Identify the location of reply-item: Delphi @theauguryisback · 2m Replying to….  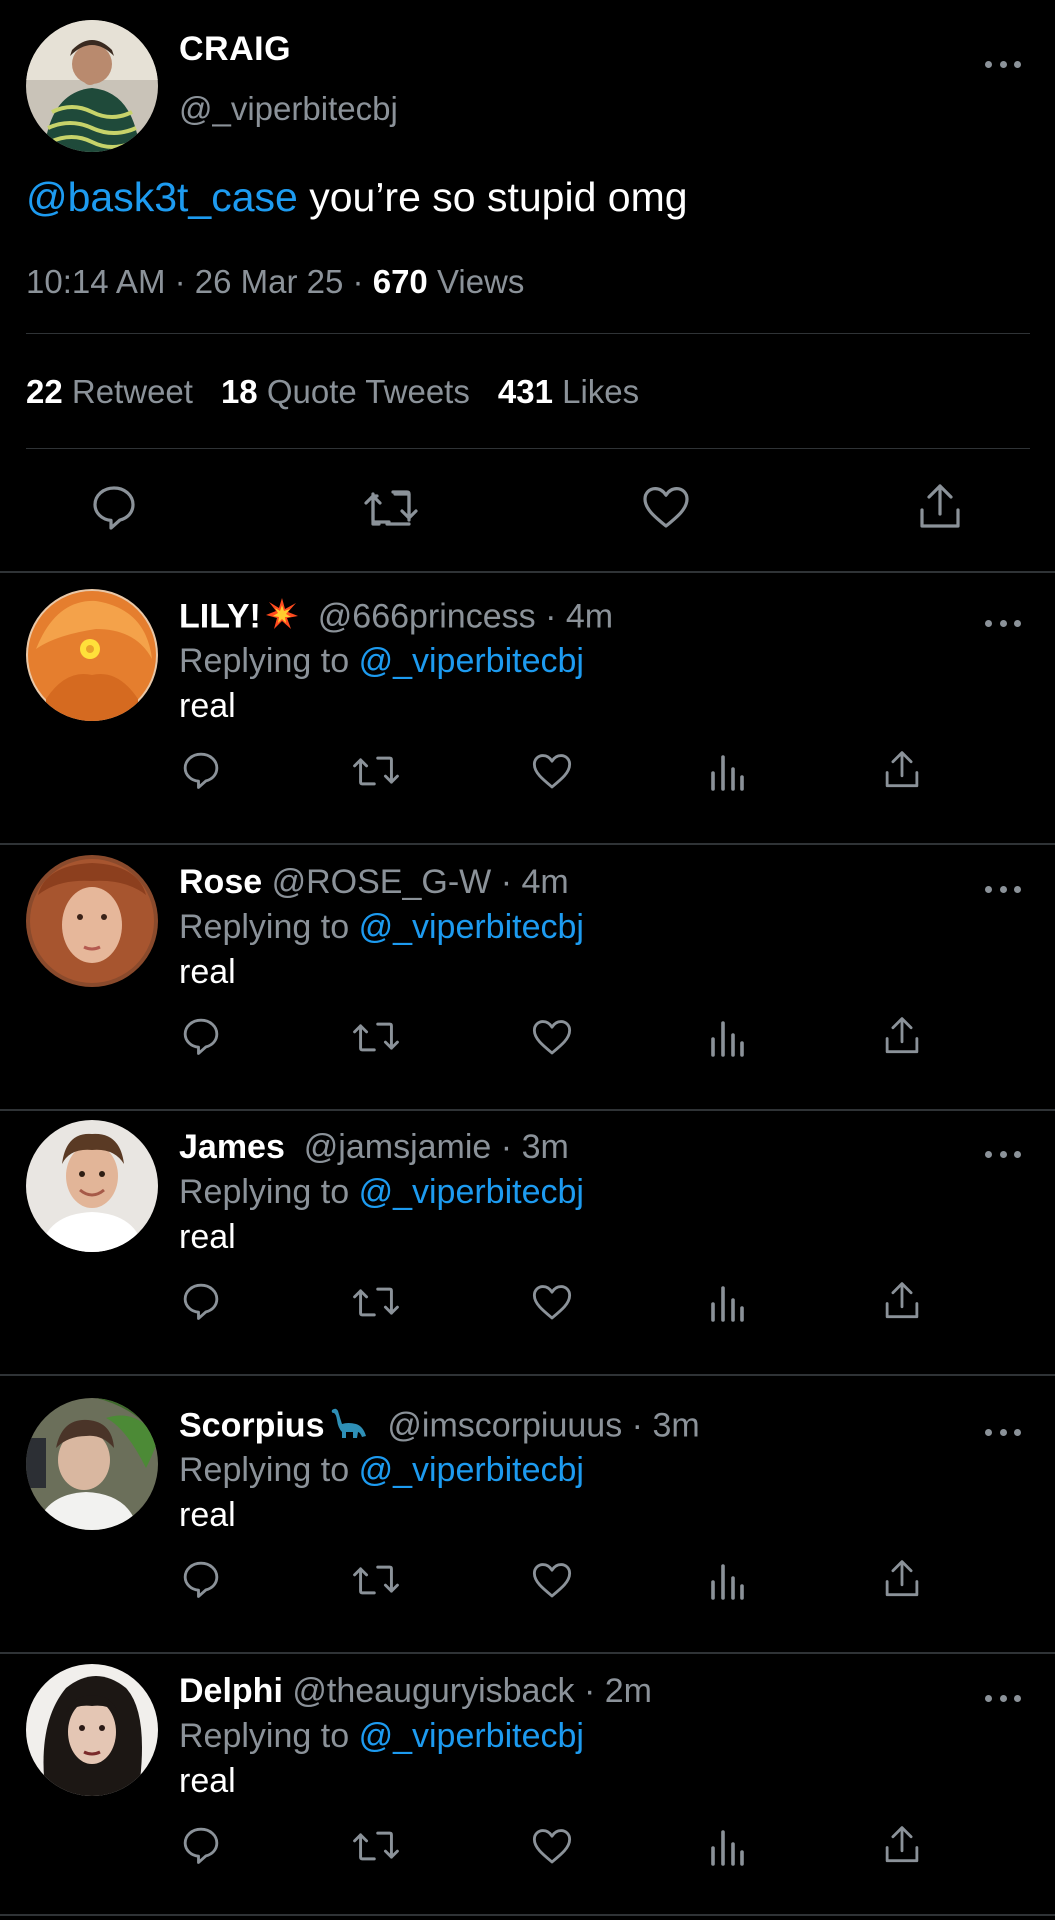
(527, 1780).